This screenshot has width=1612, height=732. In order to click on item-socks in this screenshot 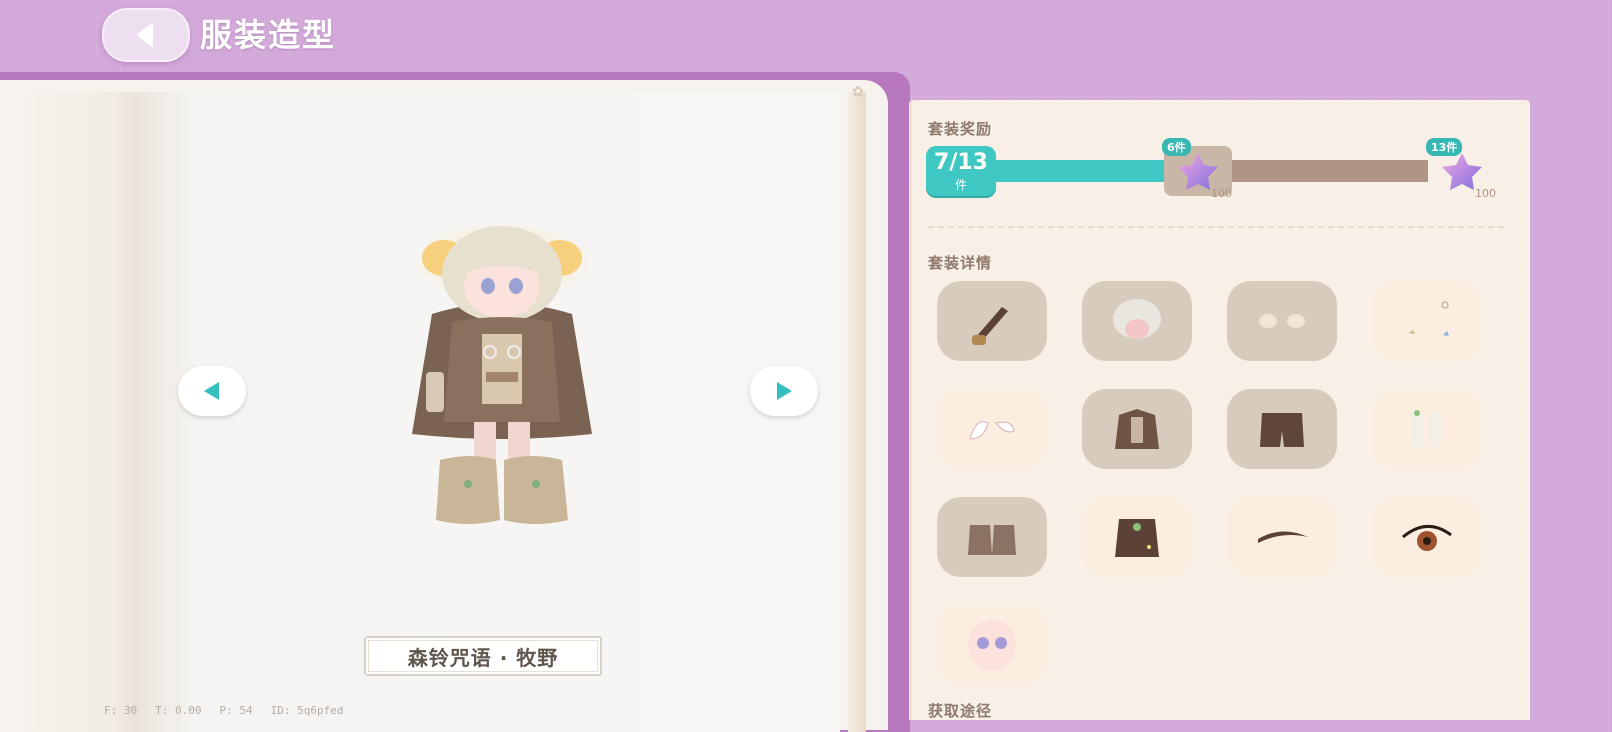, I will do `click(1427, 429)`.